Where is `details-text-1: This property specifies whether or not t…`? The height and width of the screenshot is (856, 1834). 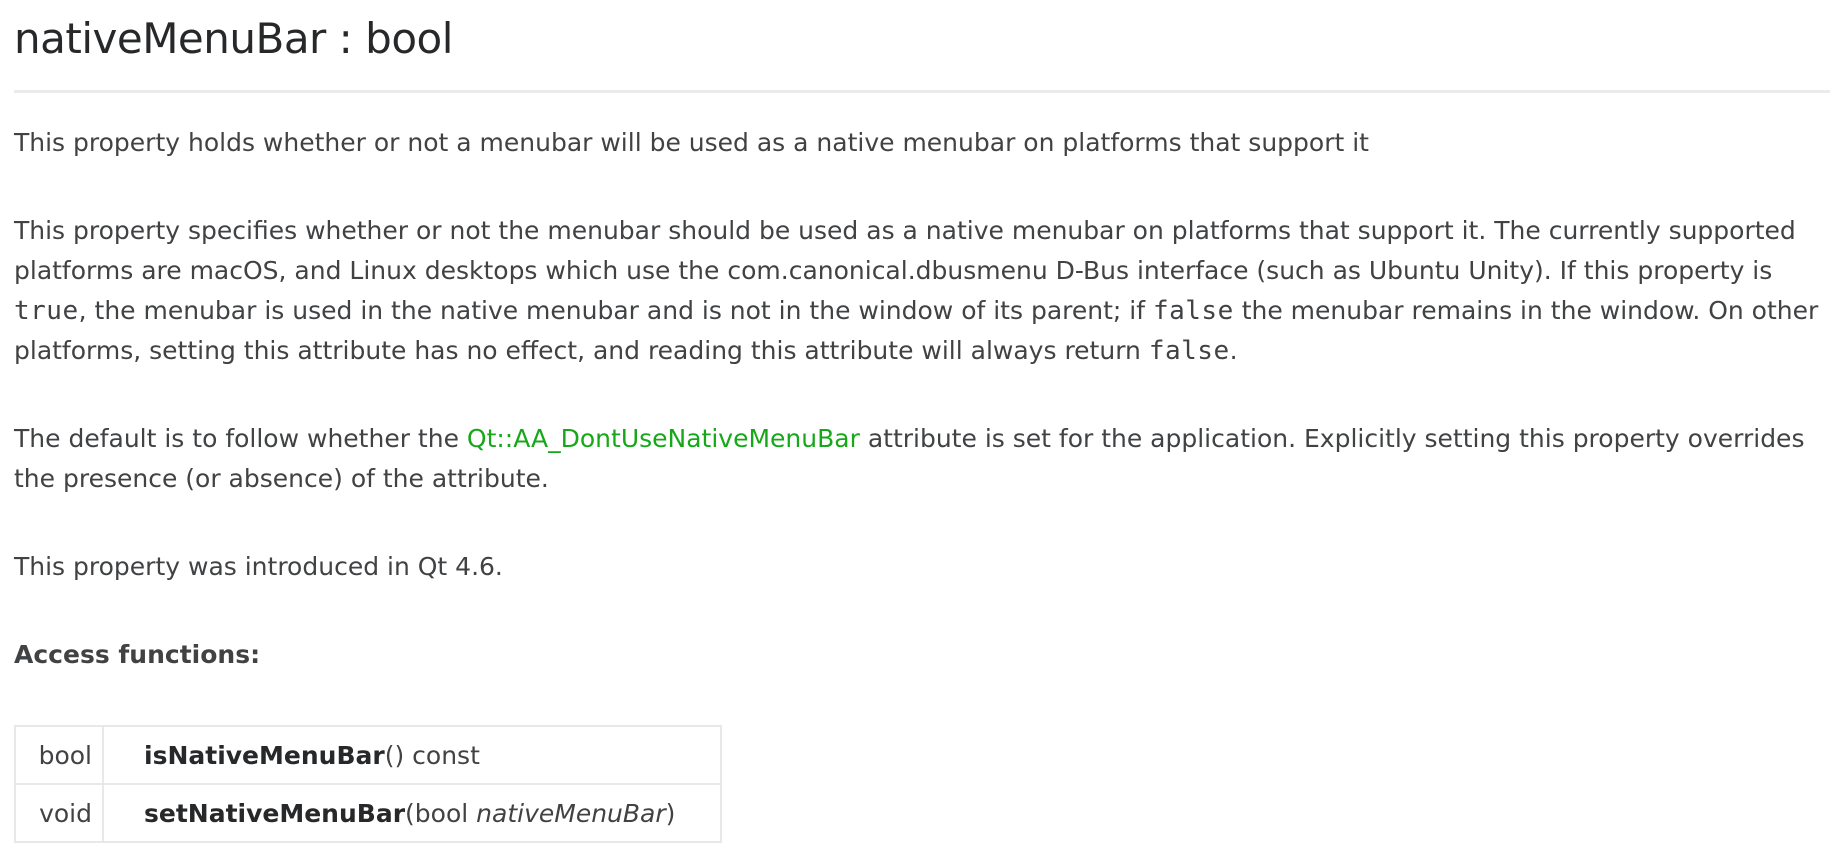
details-text-1: This property specifies whether or not t… is located at coordinates (905, 250).